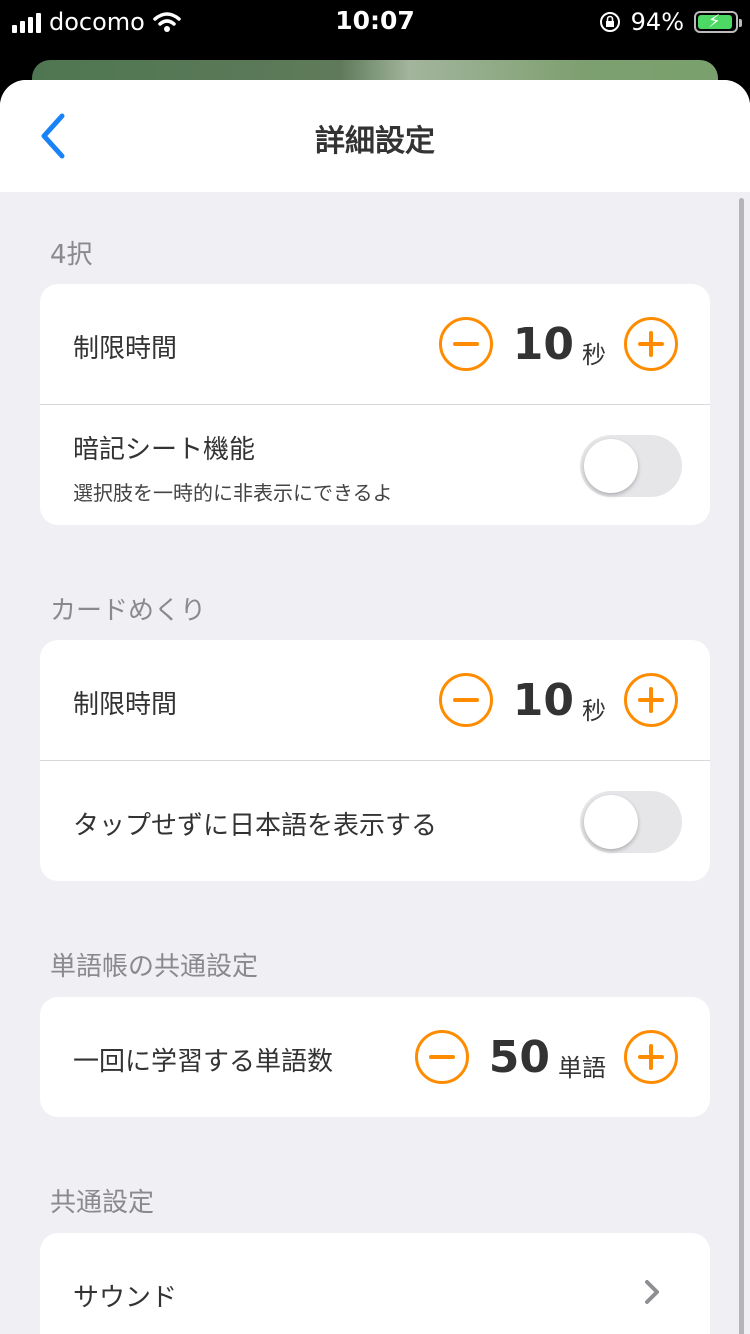 The image size is (750, 1334). Describe the element at coordinates (652, 1292) in the screenshot. I see `chevron-right-icon` at that location.